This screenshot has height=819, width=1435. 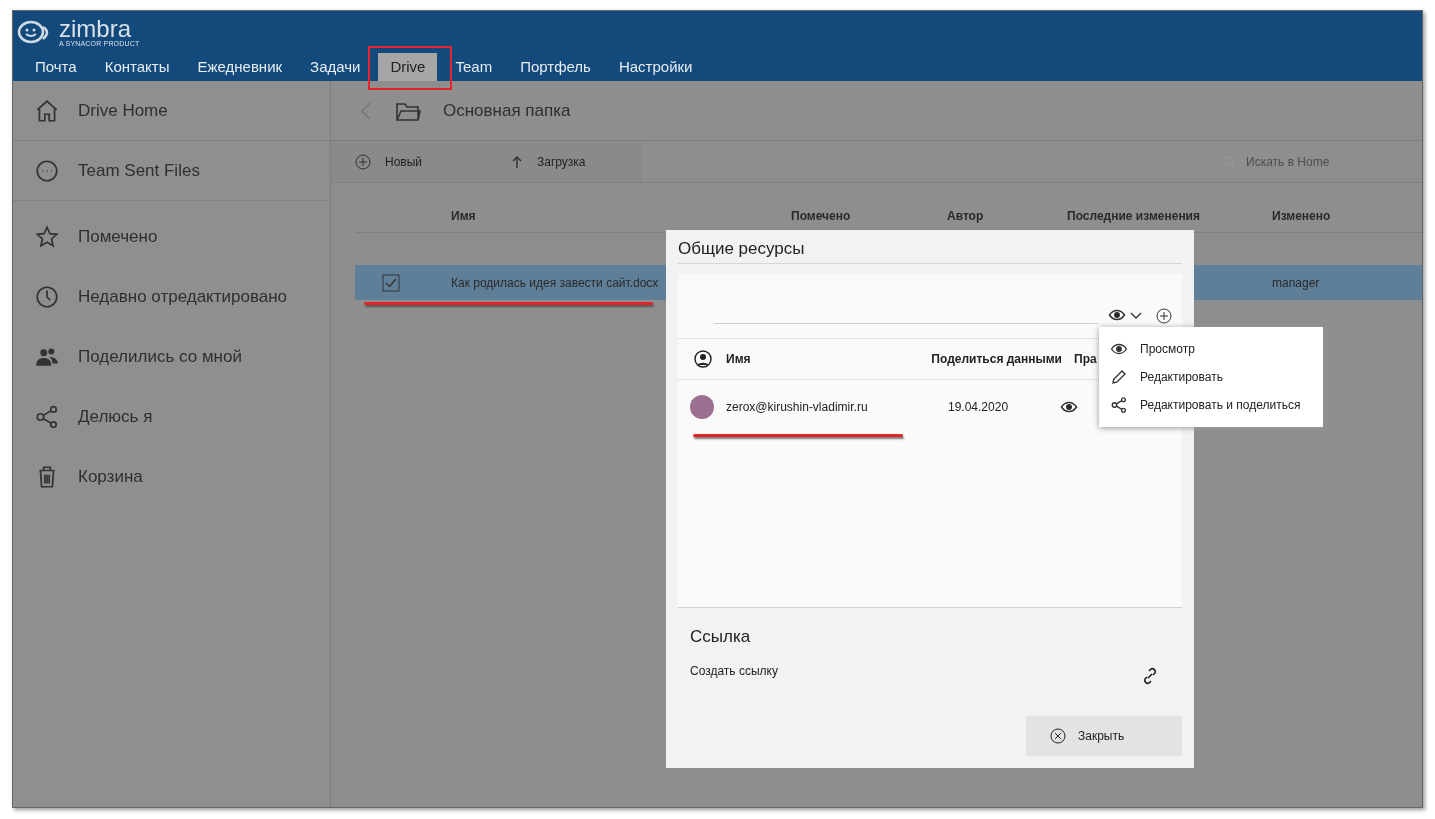 What do you see at coordinates (1136, 315) in the screenshot?
I see `chevron-down-icon` at bounding box center [1136, 315].